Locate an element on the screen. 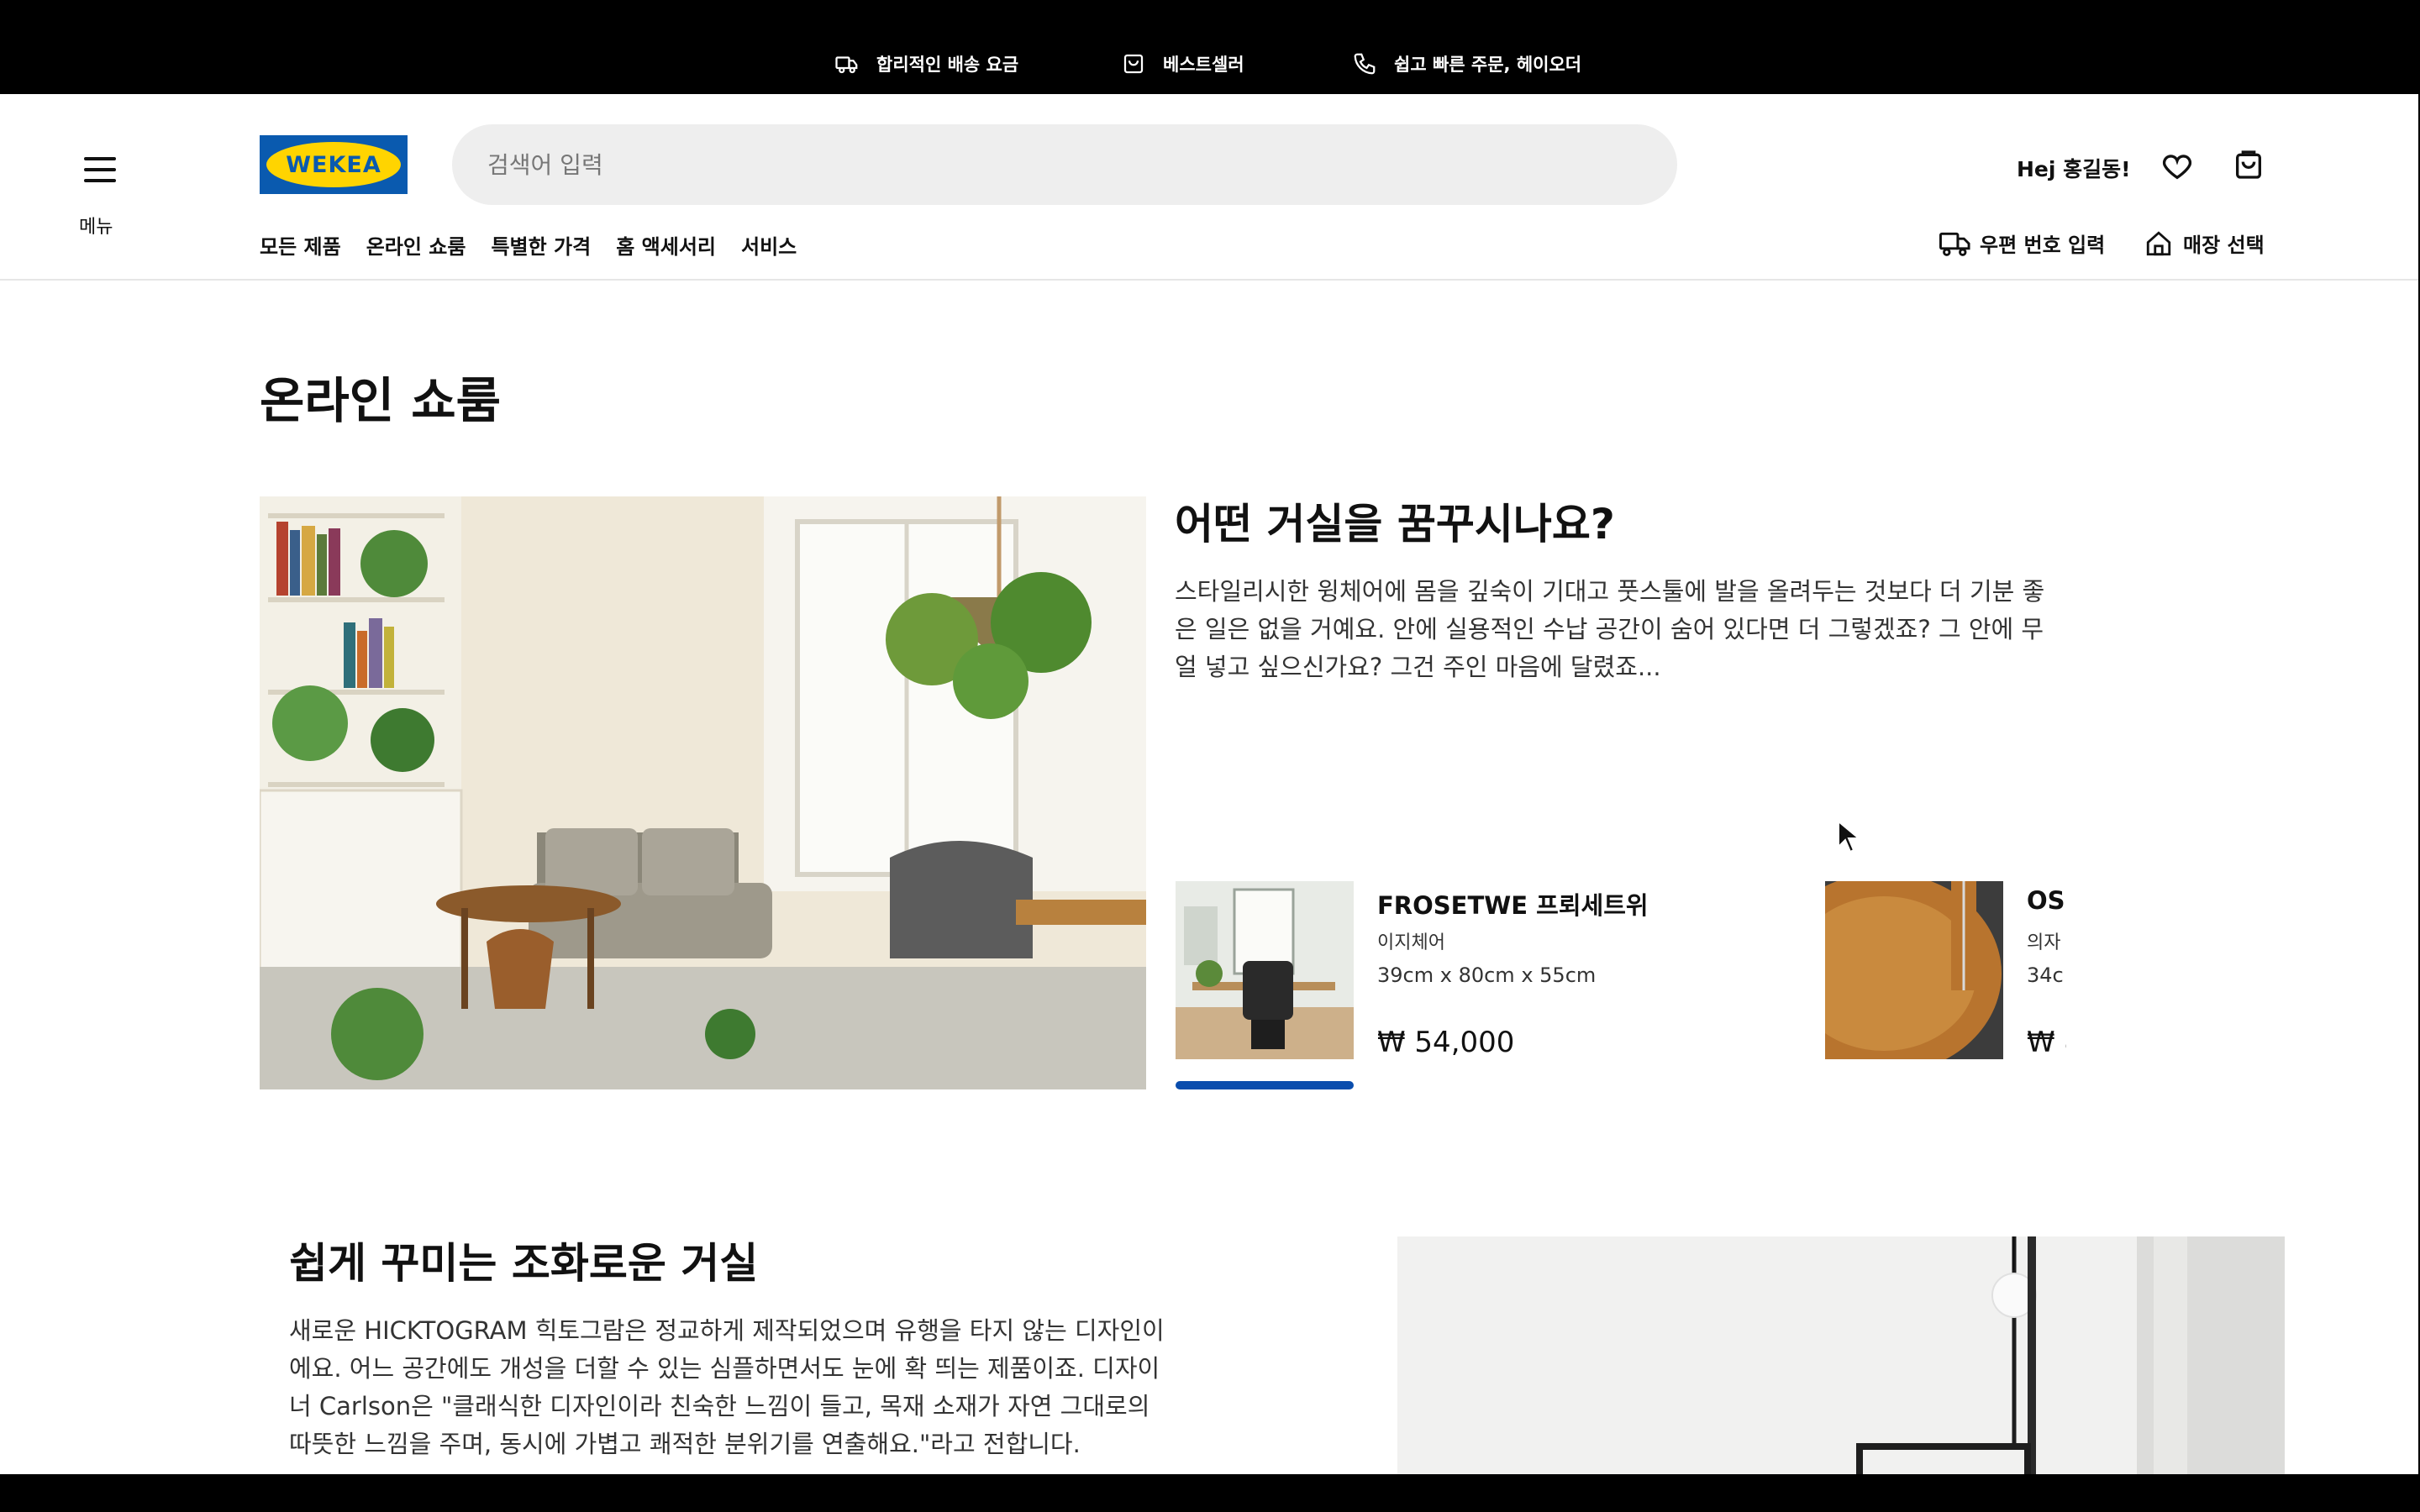 This screenshot has width=2420, height=1512. promo-label: 베스트셀러 is located at coordinates (1203, 65).